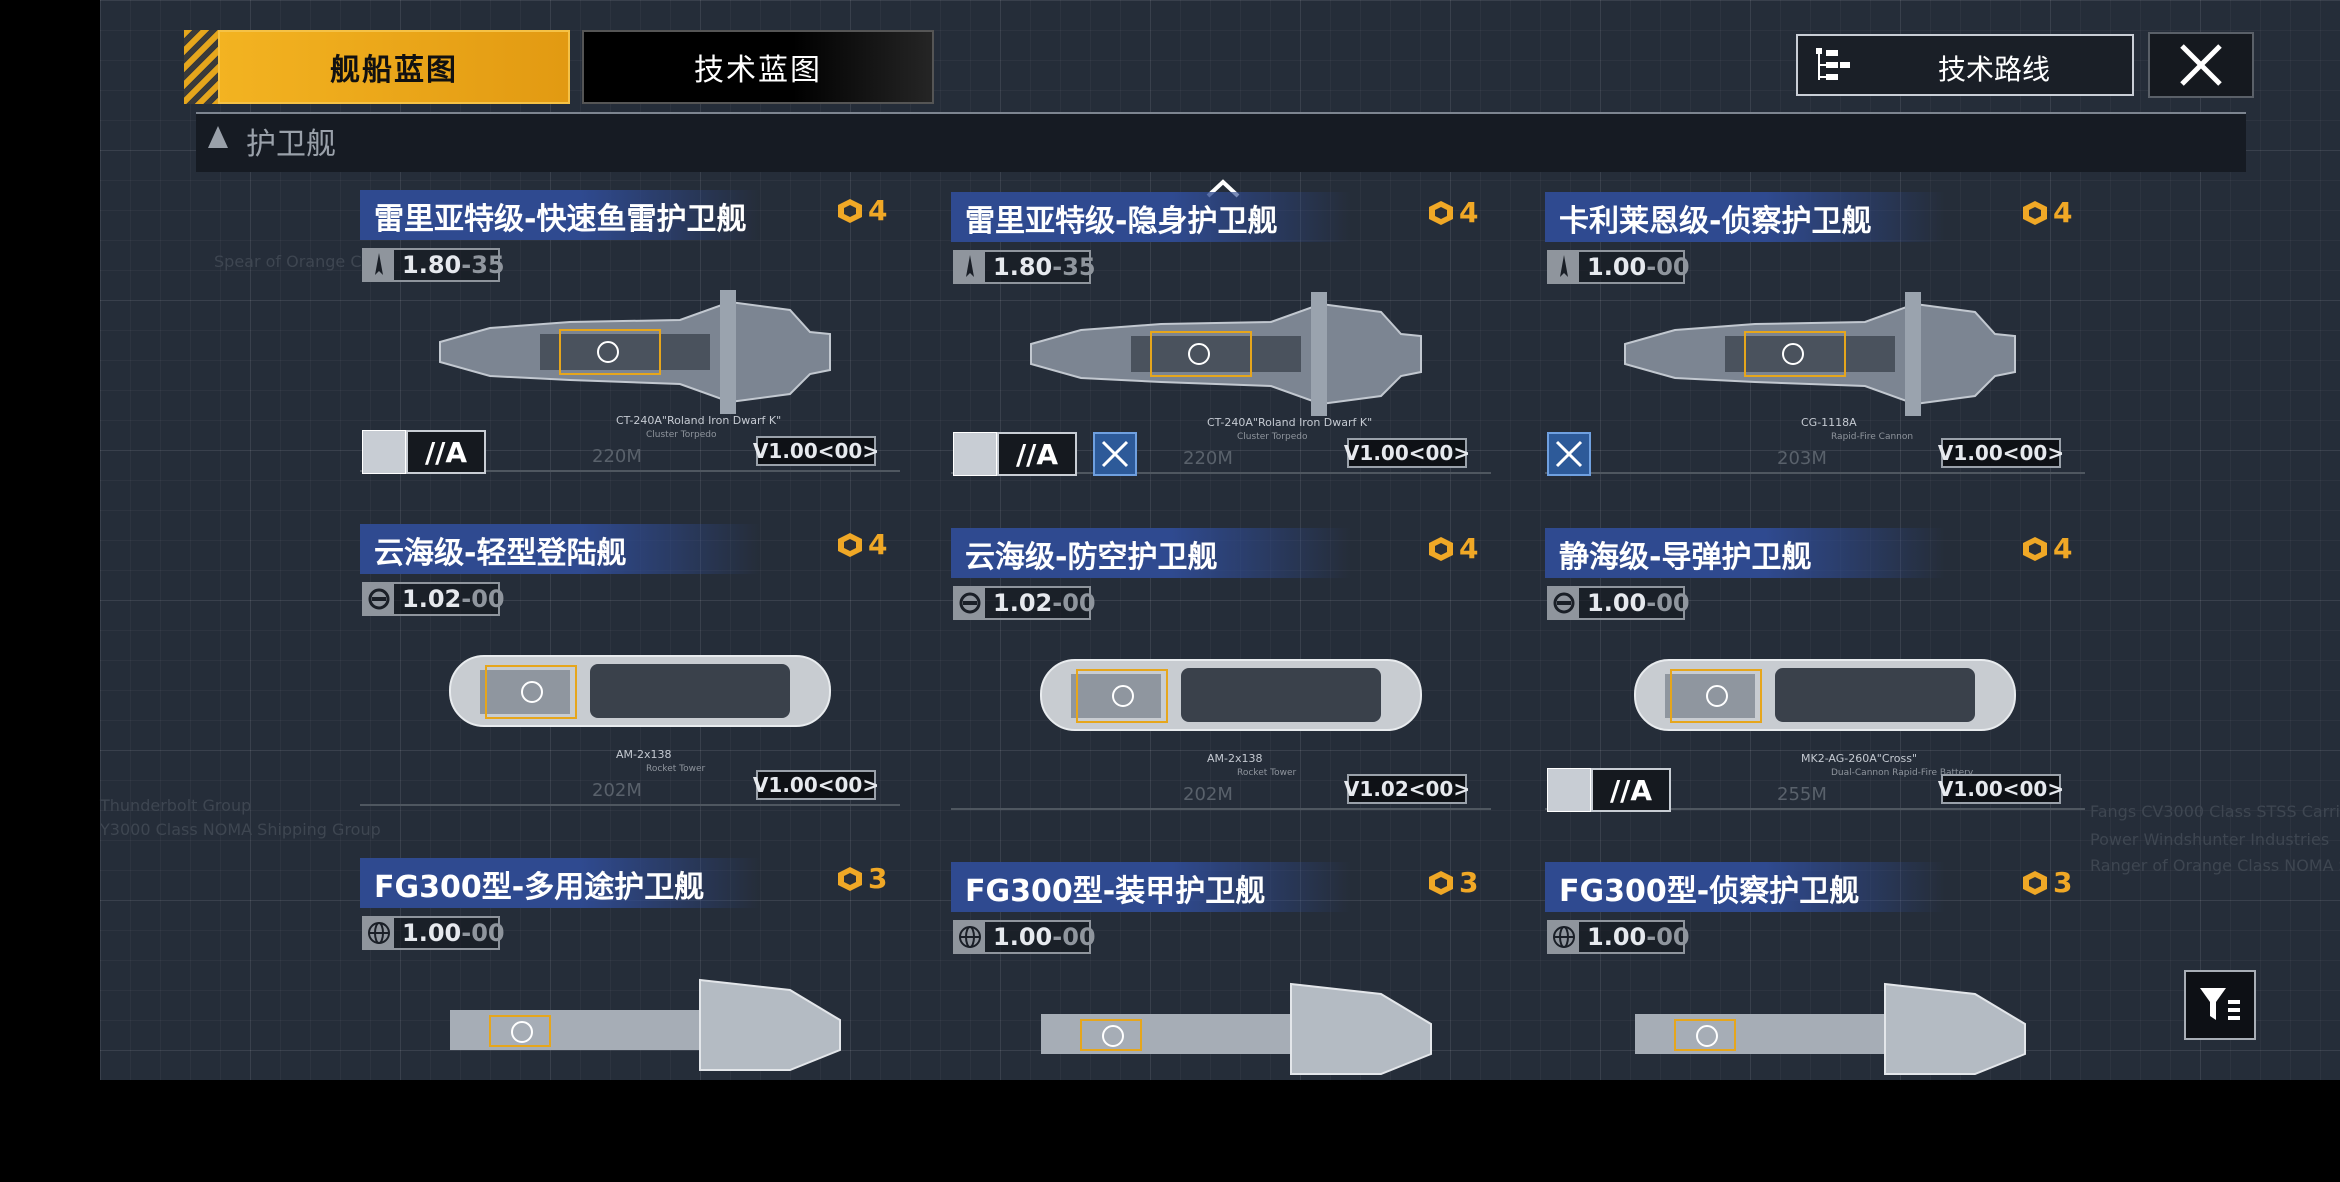  What do you see at coordinates (1802, 458) in the screenshot?
I see `ship-length: 203M` at bounding box center [1802, 458].